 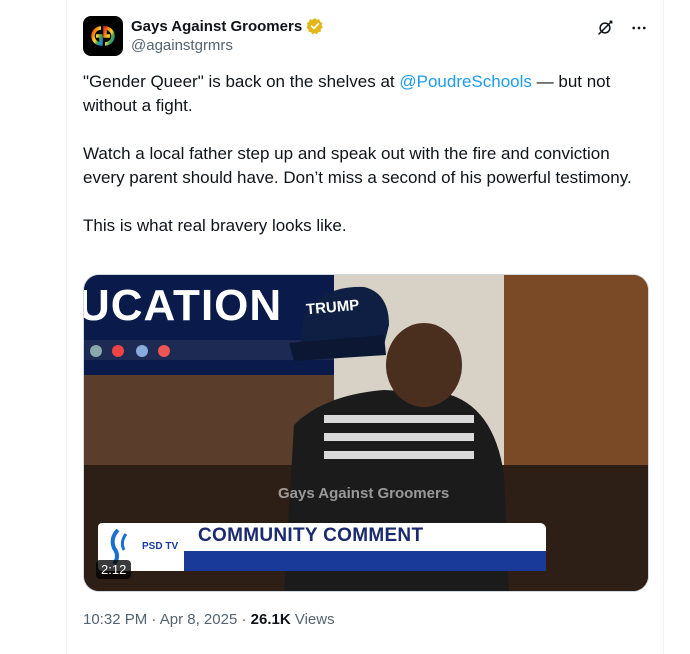 I want to click on banner-blue-bar, so click(x=365, y=561).